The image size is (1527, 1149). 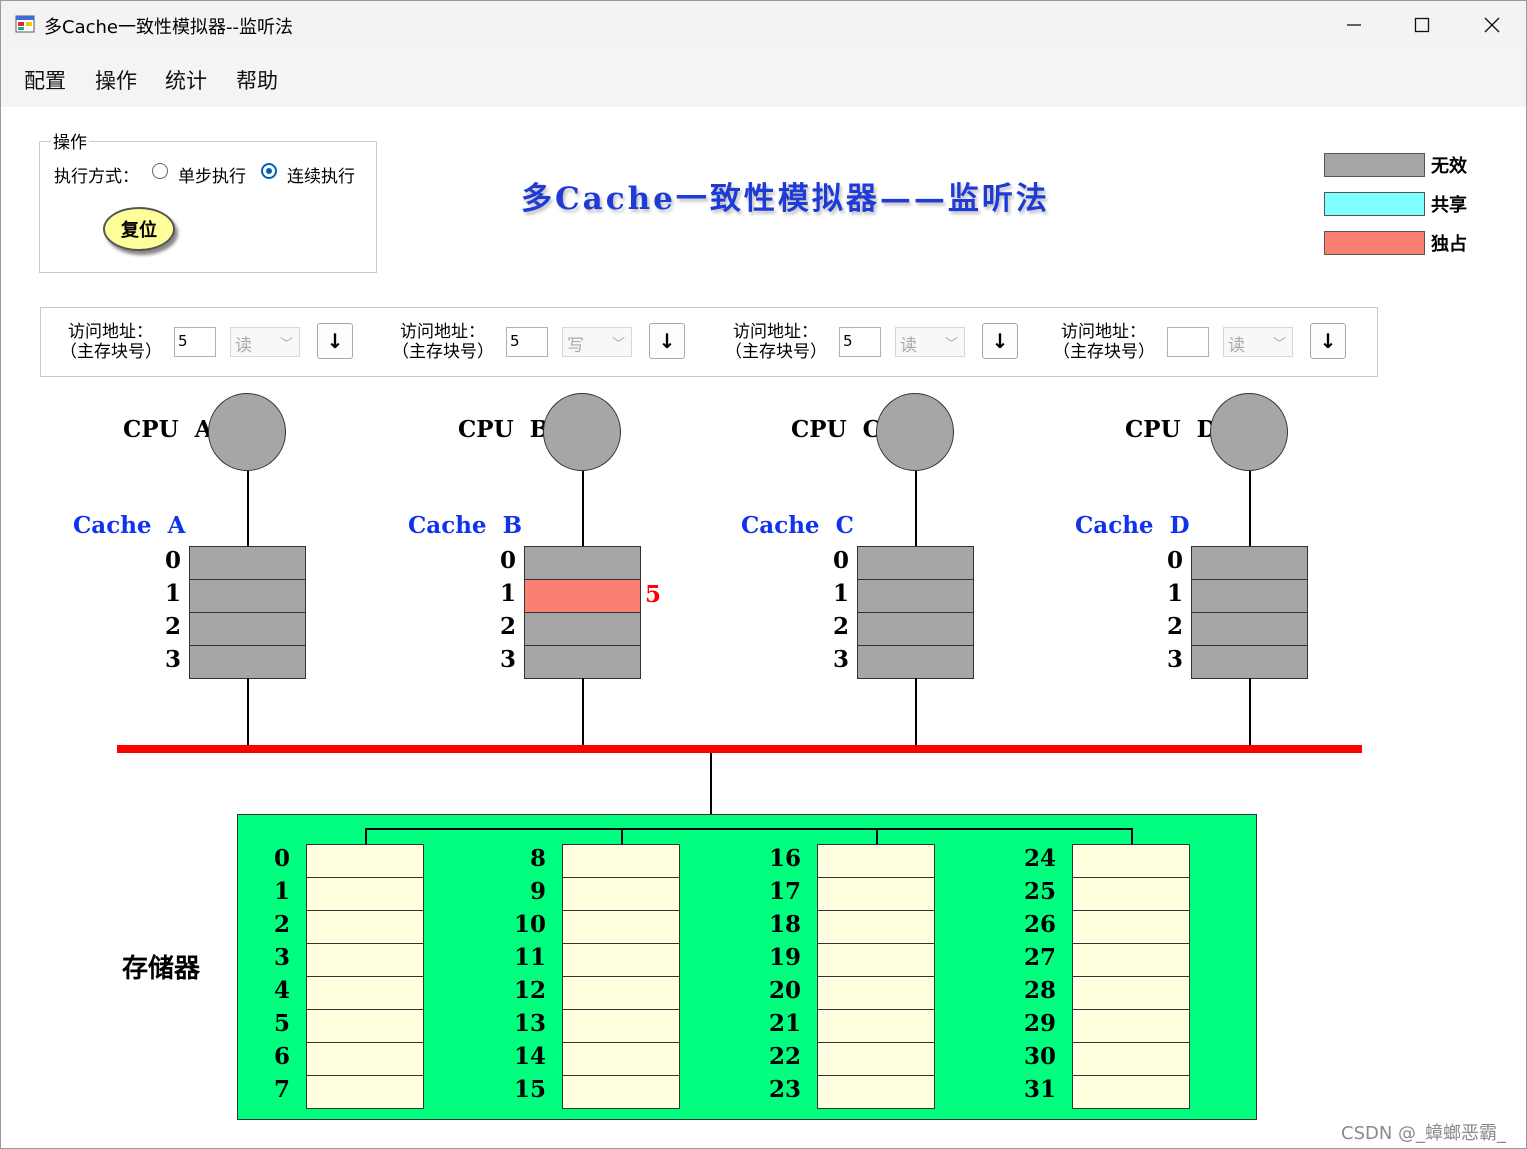 I want to click on menu-config: 配置, so click(x=45, y=80).